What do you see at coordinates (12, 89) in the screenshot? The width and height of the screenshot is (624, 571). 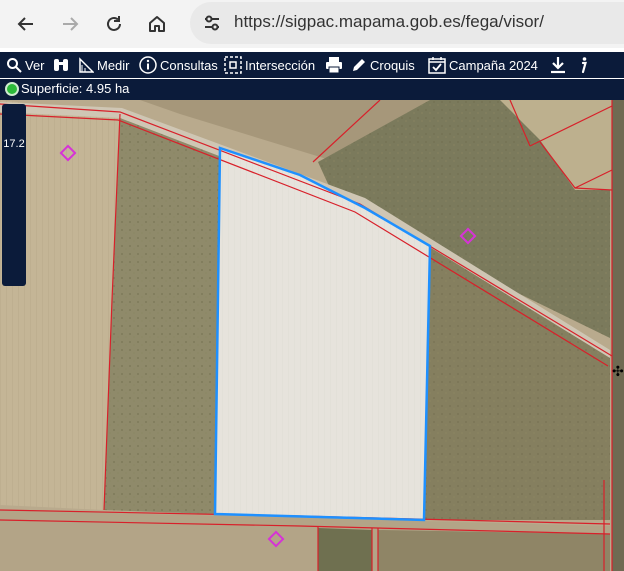 I see `status-indicator` at bounding box center [12, 89].